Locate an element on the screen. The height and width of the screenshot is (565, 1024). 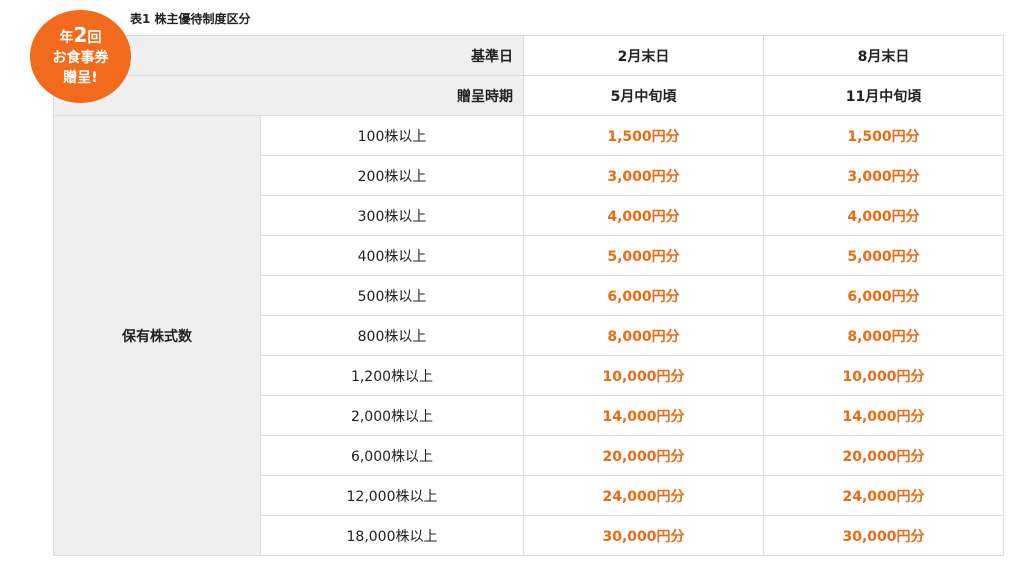
header-row-period: 贈呈時期 5月中旬頃 11月中旬頃 is located at coordinates (528, 95).